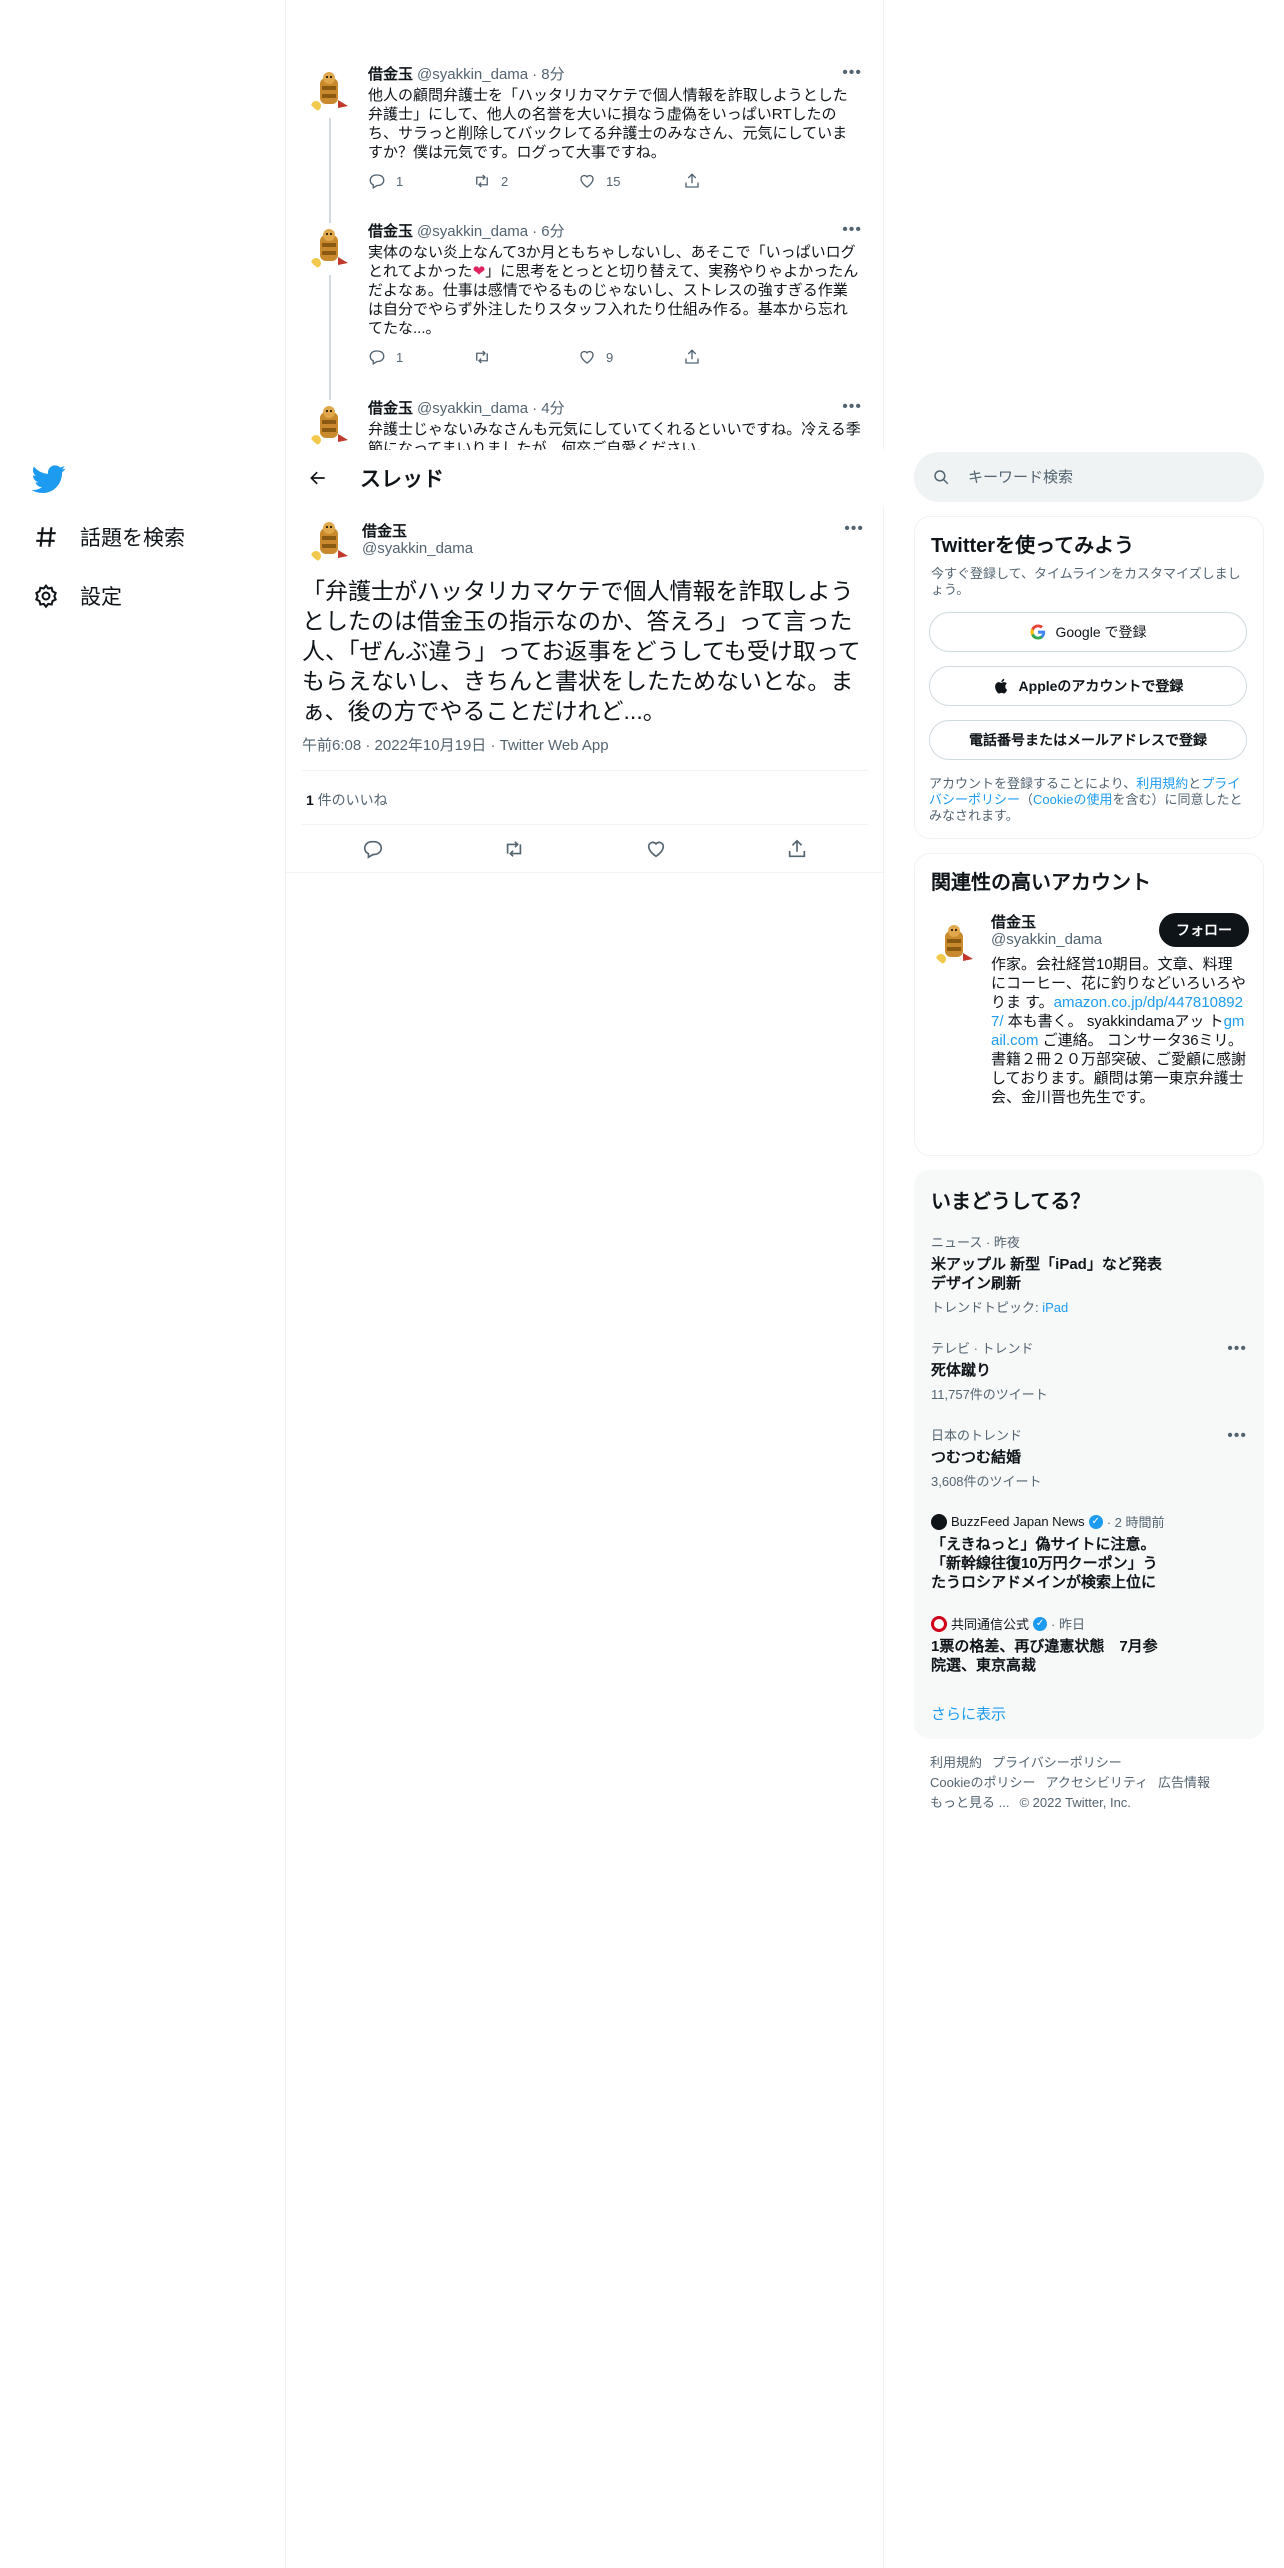  Describe the element at coordinates (1088, 740) in the screenshot. I see `phone-email-signup-button: 電話番号またはメールアドレスで登録` at that location.